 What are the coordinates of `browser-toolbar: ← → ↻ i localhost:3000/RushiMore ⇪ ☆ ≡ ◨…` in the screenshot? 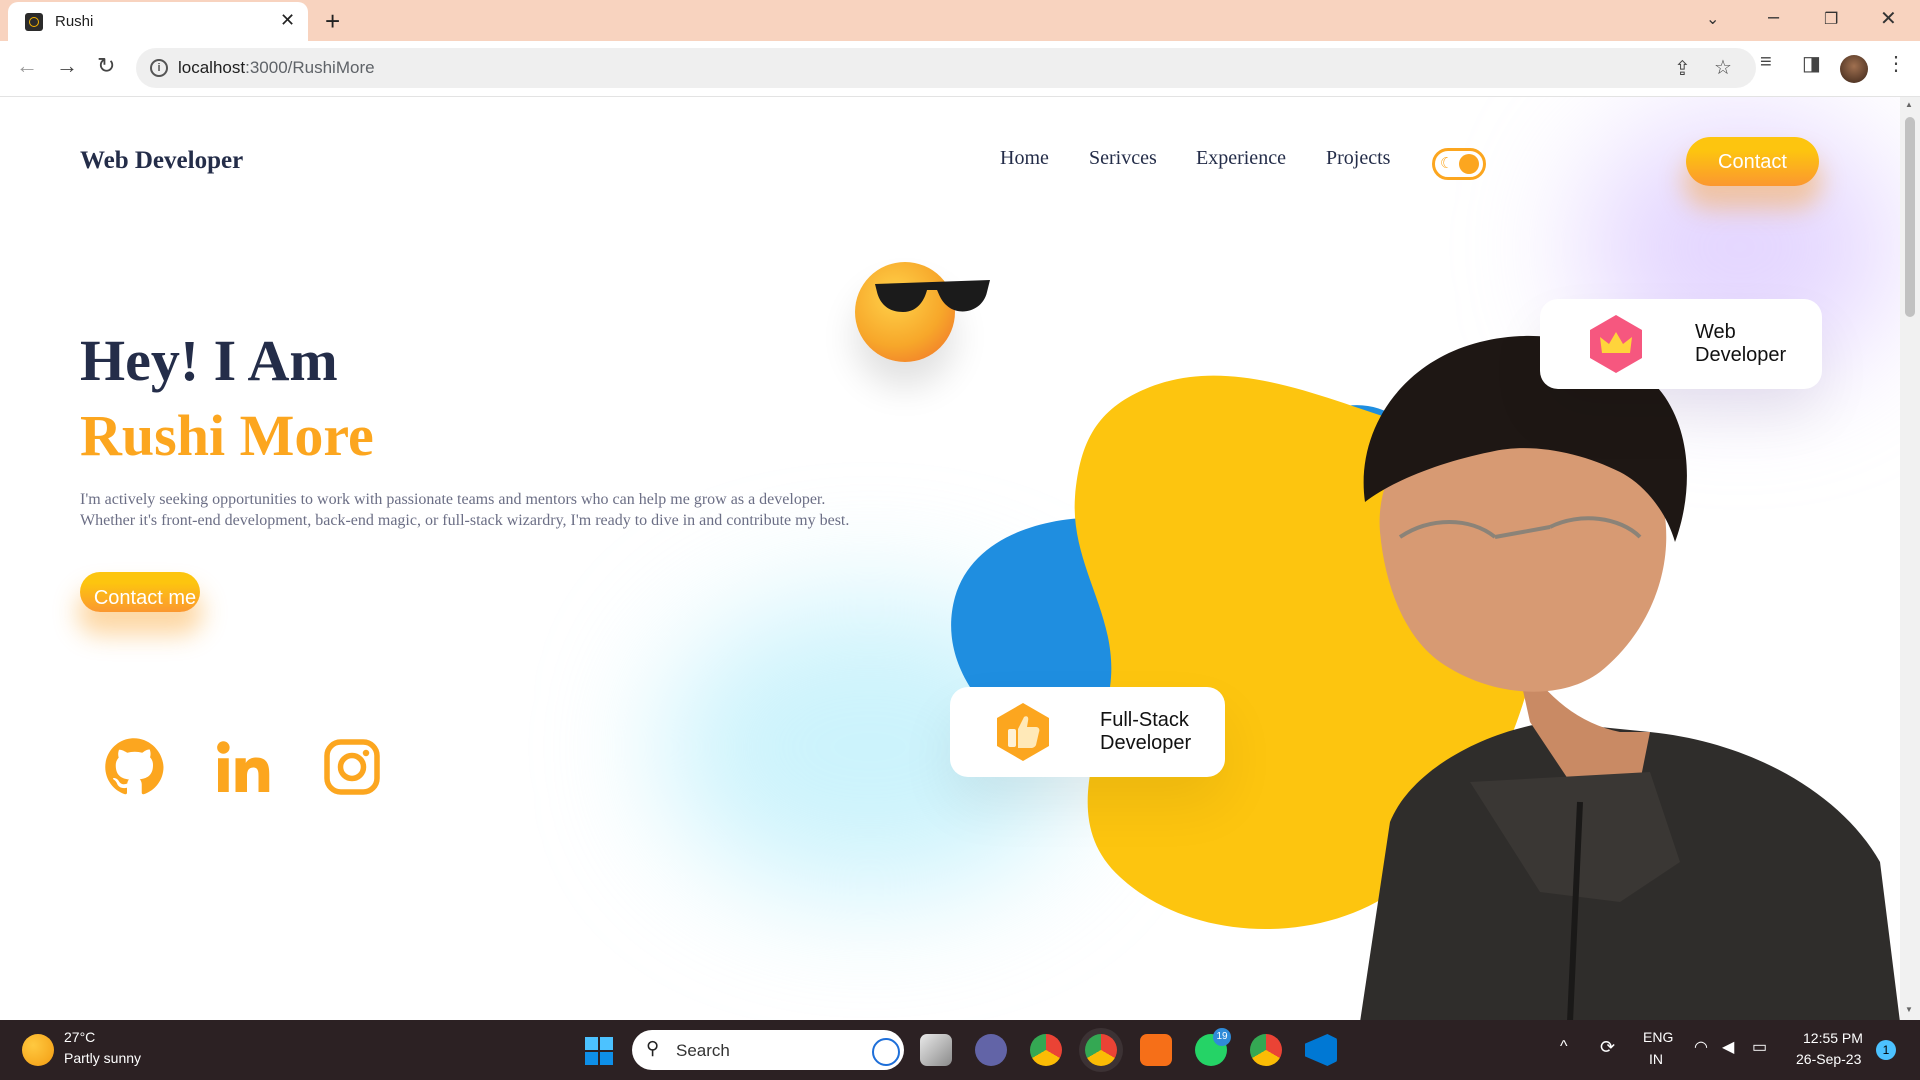 It's located at (960, 69).